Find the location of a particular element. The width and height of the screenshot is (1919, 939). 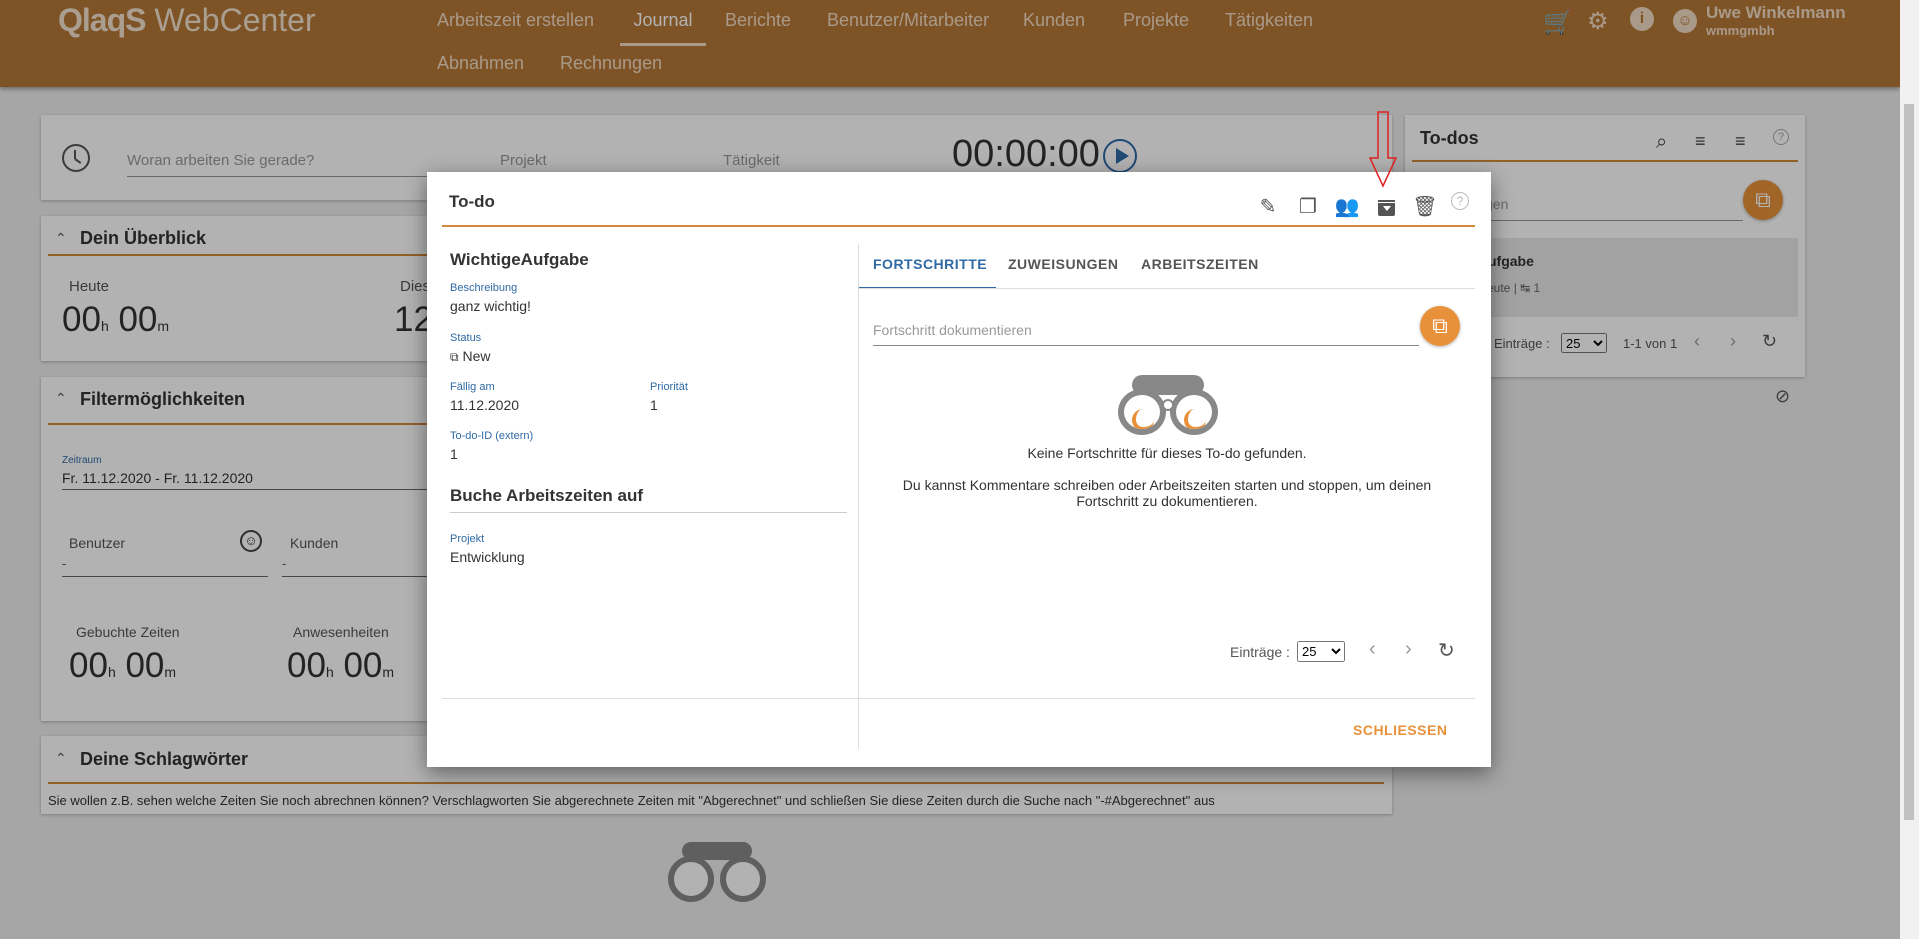

todo-id-value: 1 is located at coordinates (454, 454).